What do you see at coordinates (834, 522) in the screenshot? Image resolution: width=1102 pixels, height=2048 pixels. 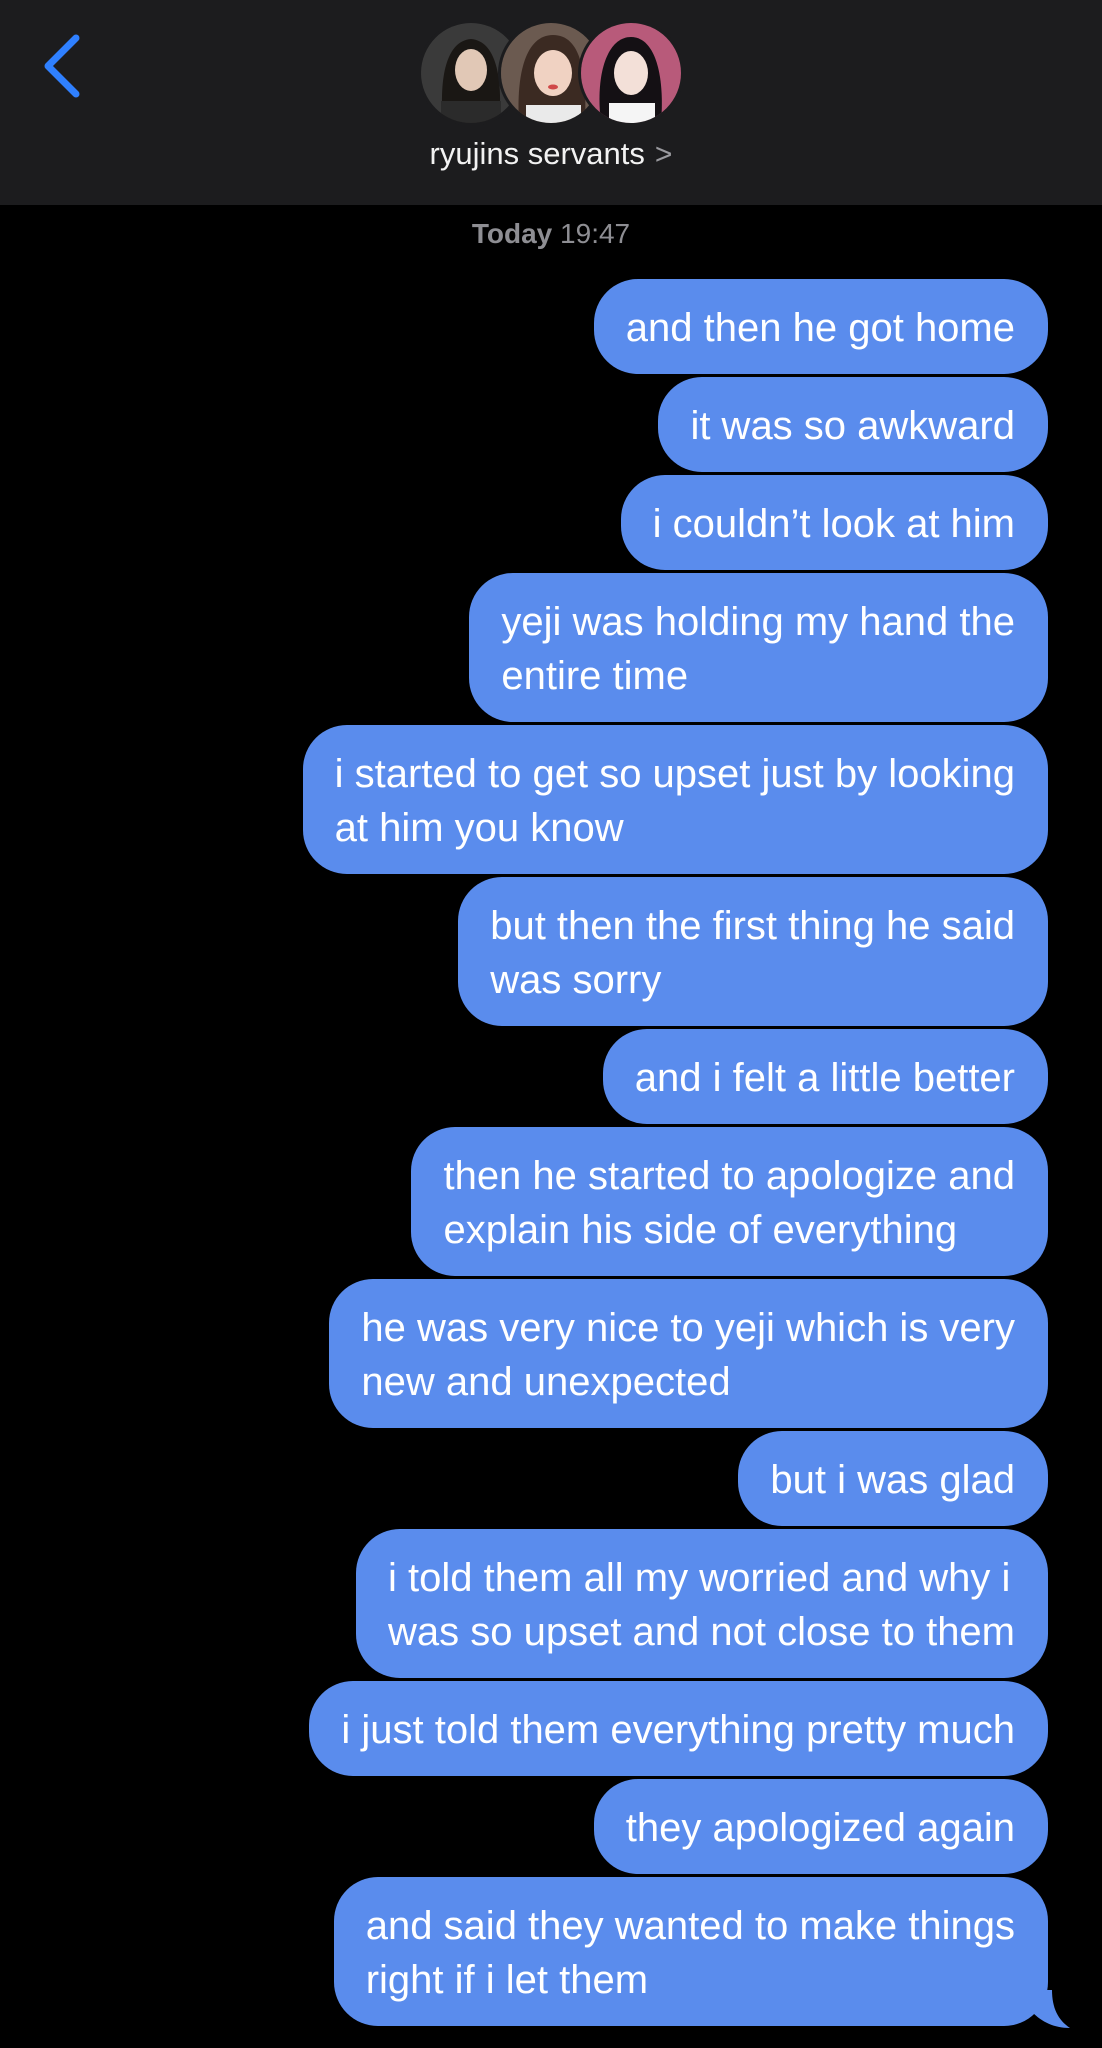 I see `message-bubble: i couldn’t look at him` at bounding box center [834, 522].